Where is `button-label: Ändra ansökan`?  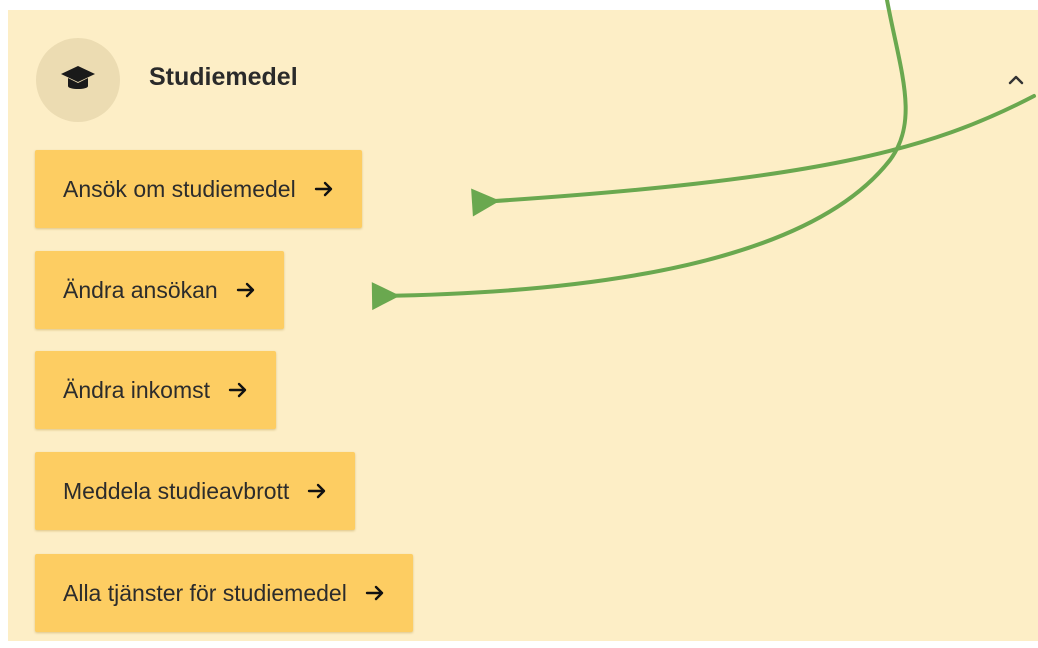 button-label: Ändra ansökan is located at coordinates (140, 290).